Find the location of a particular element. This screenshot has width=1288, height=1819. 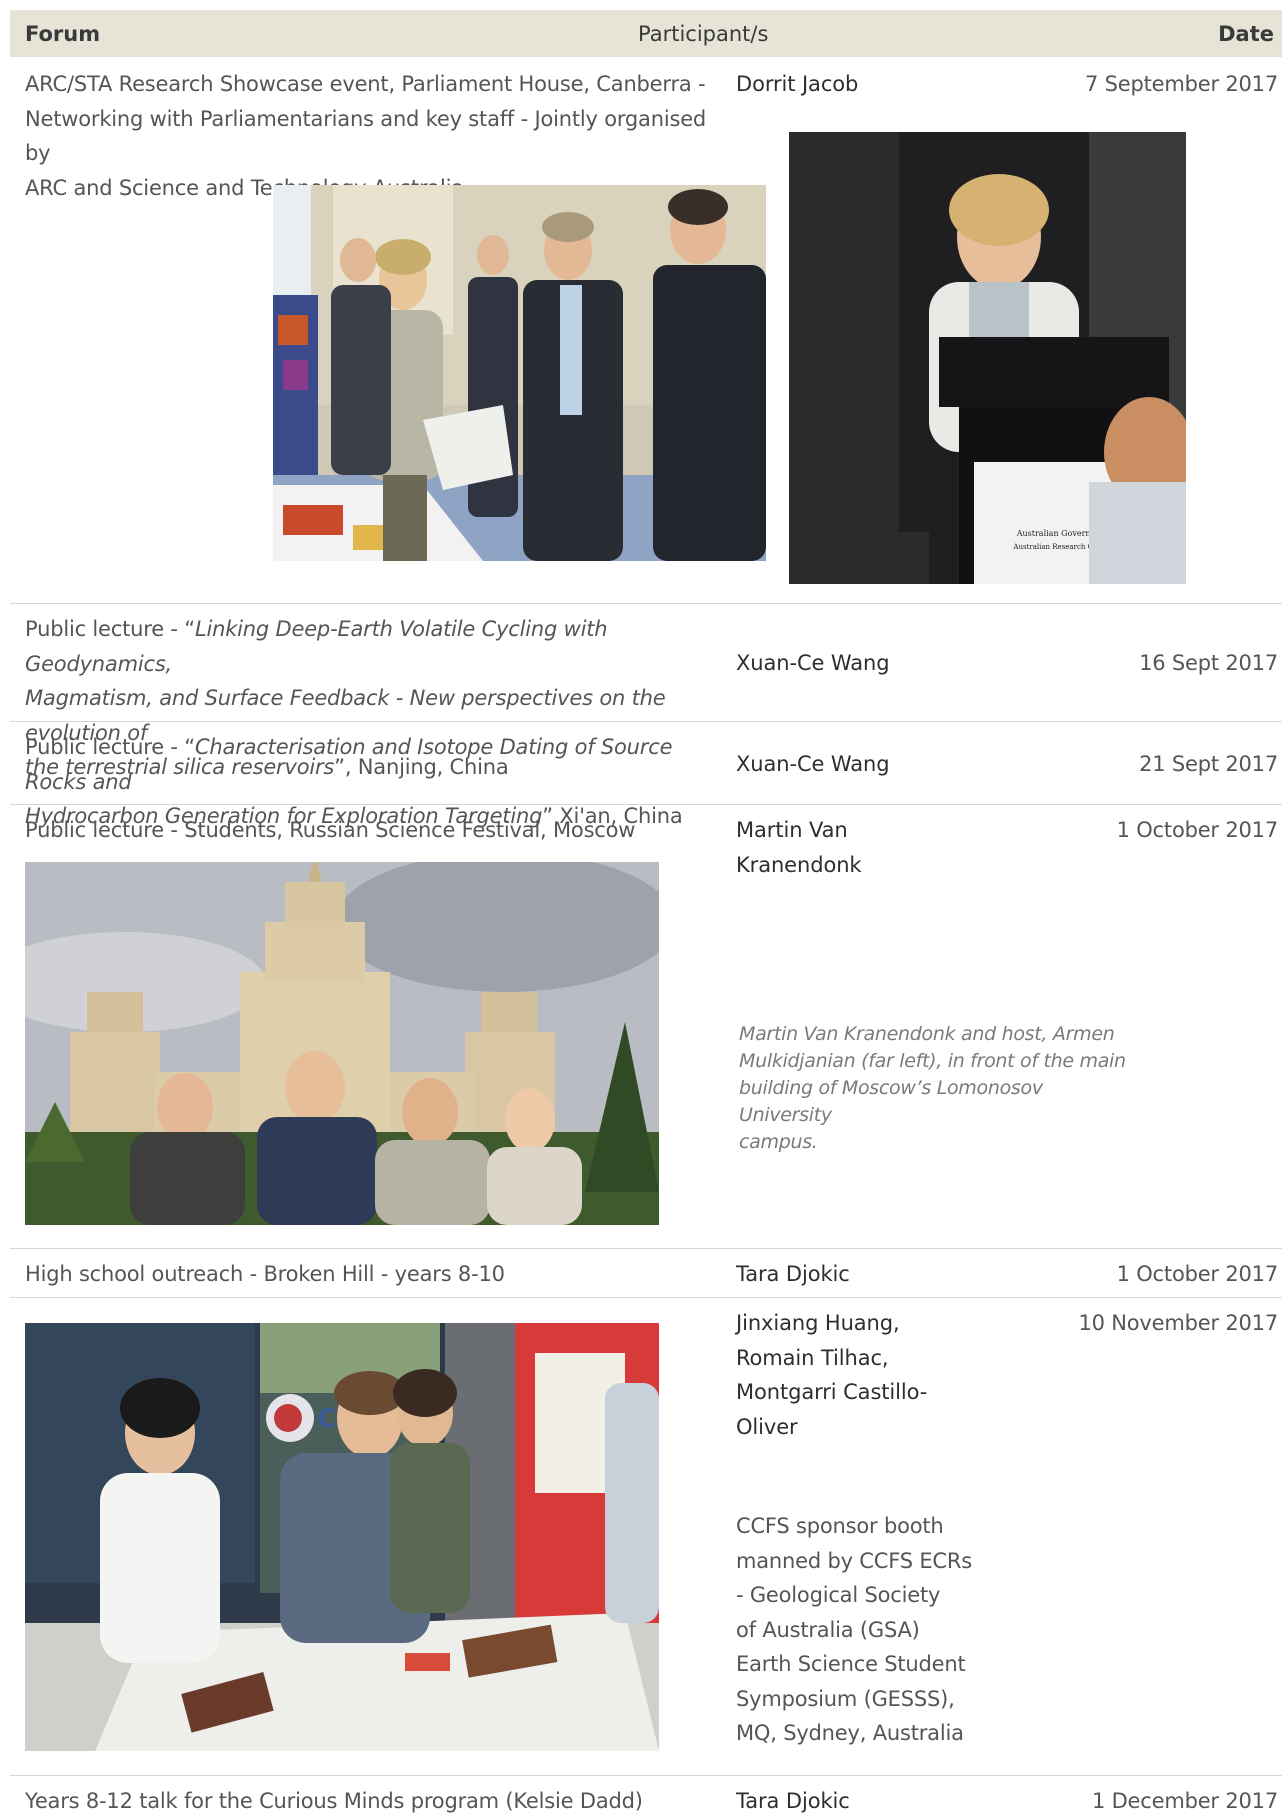

row2-participant: Xuan-Ce Wang is located at coordinates (813, 663).